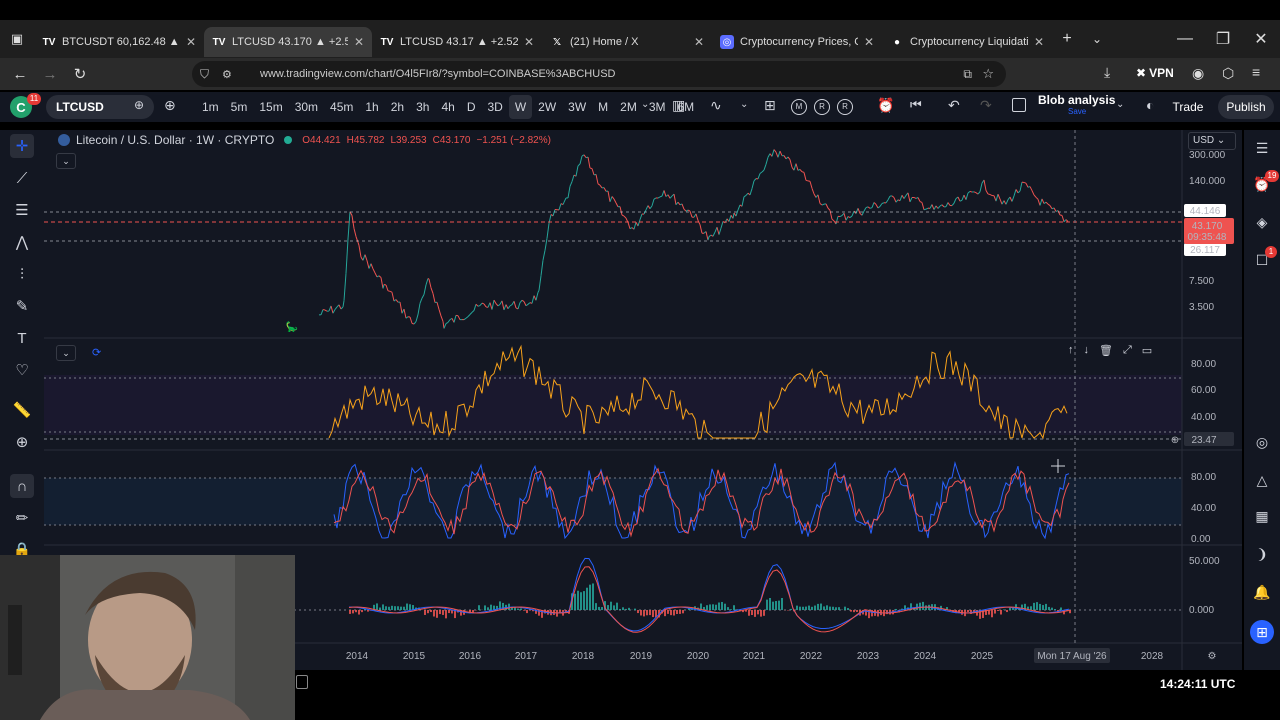  I want to click on pattern-icon: ⋀, so click(22, 242).